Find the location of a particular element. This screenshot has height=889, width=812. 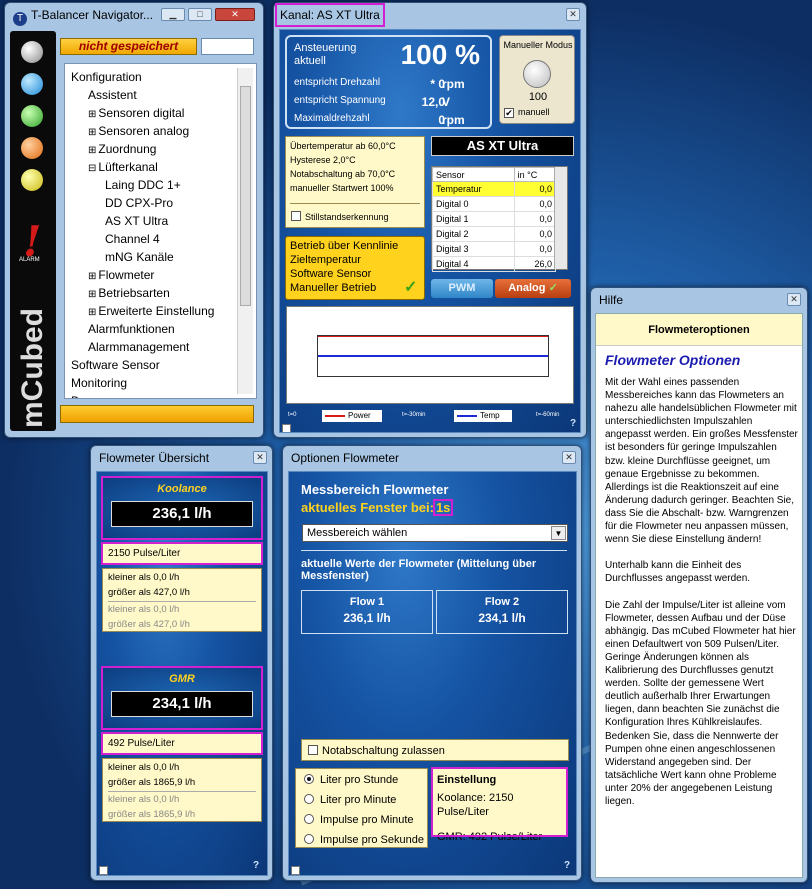

flowmeter-pulses: 492 Pulse/Liter is located at coordinates (182, 743).